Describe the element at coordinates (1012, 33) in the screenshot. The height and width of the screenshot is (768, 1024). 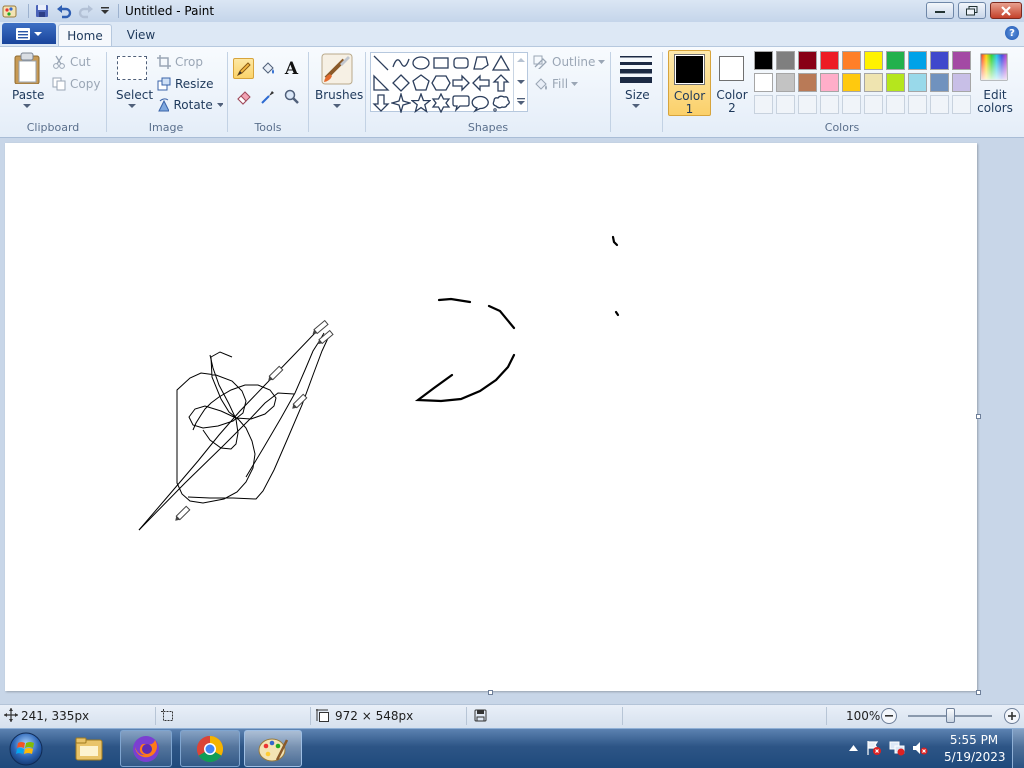
I see `help-icon: ?` at that location.